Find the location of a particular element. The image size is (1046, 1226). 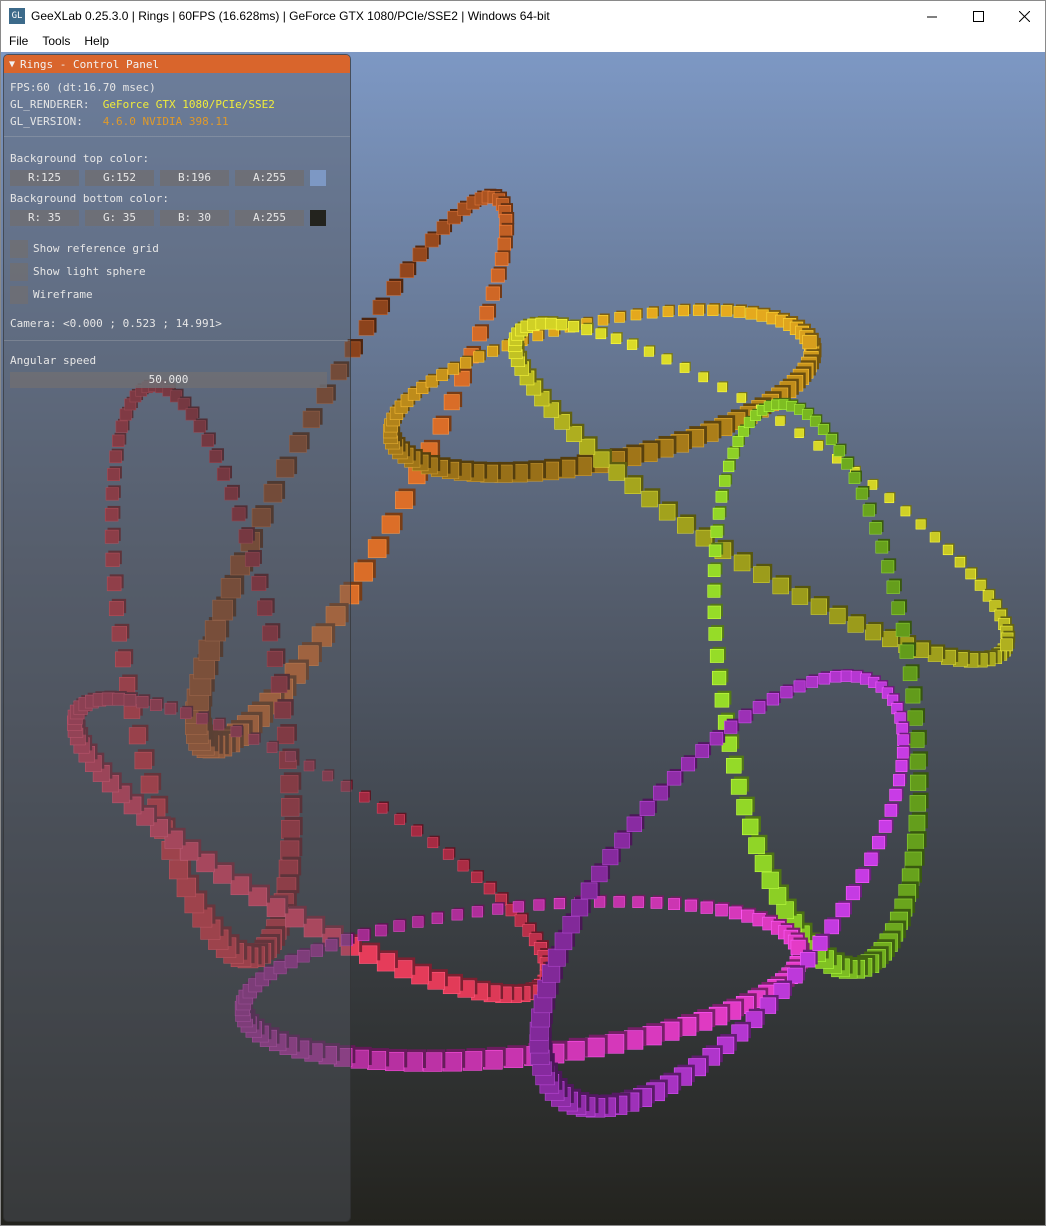

light-sphere-checkbox is located at coordinates (19, 272).